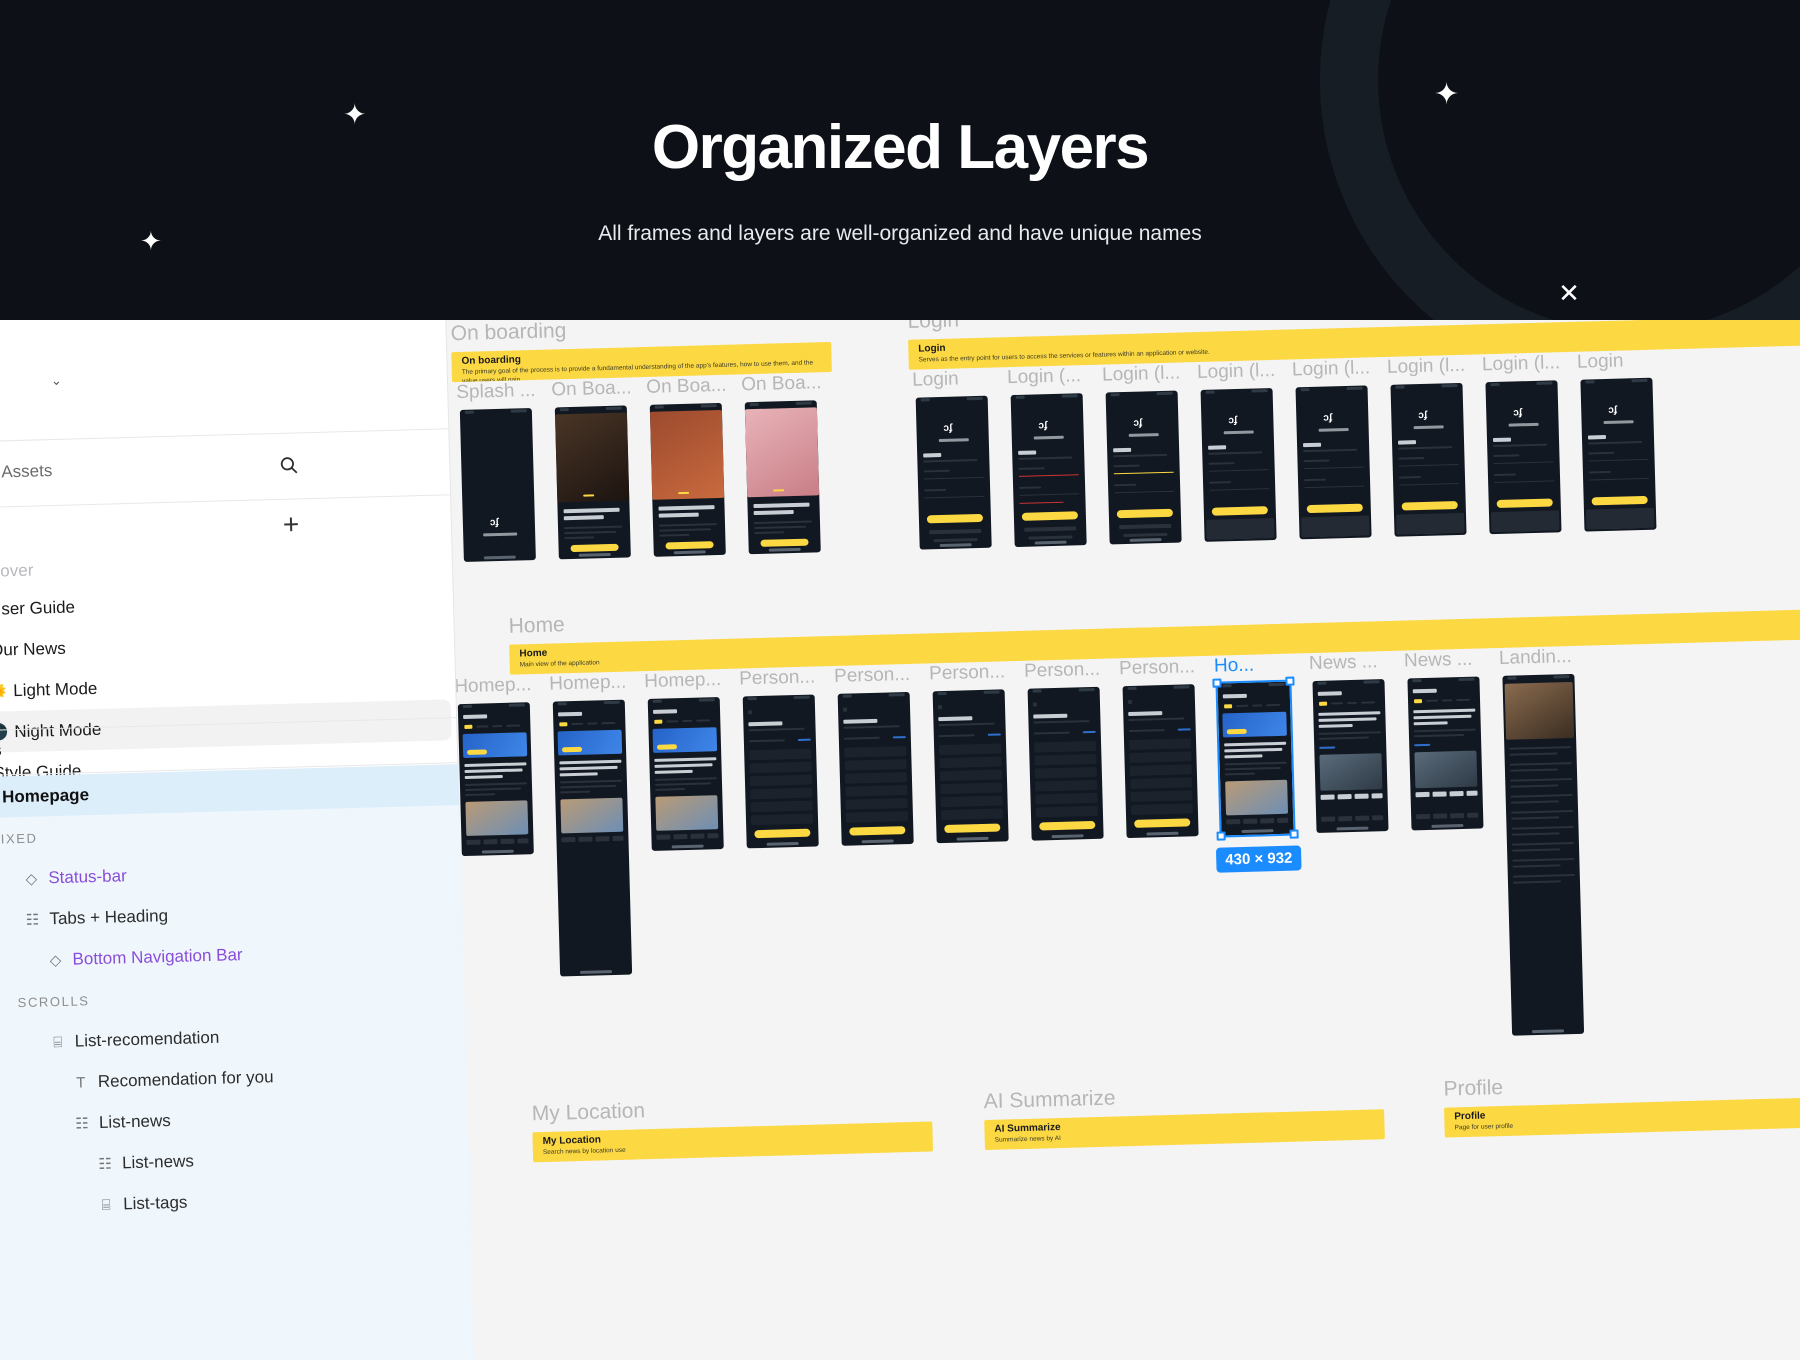 The width and height of the screenshot is (1800, 1360). Describe the element at coordinates (733, 1142) in the screenshot. I see `section-band: My Location Search news by location use` at that location.